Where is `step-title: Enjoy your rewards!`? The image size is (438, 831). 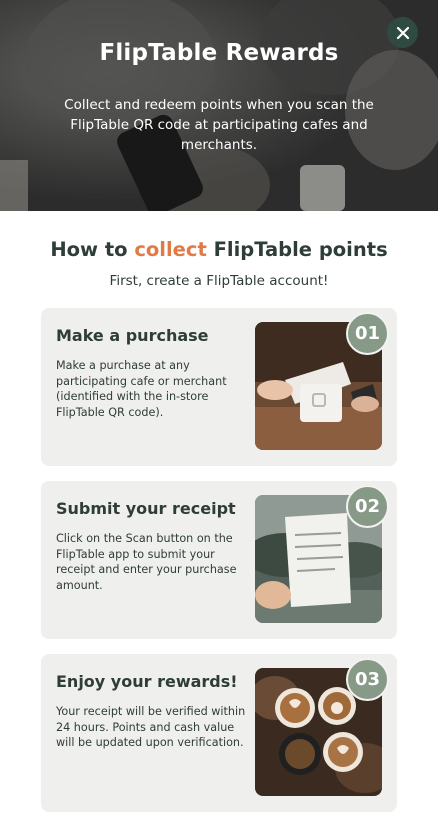 step-title: Enjoy your rewards! is located at coordinates (147, 681).